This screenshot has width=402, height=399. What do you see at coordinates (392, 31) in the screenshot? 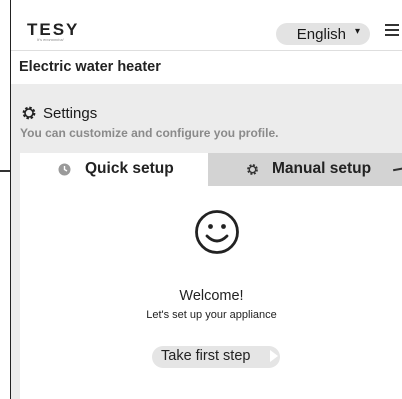
I see `hamburger-menu-icon` at bounding box center [392, 31].